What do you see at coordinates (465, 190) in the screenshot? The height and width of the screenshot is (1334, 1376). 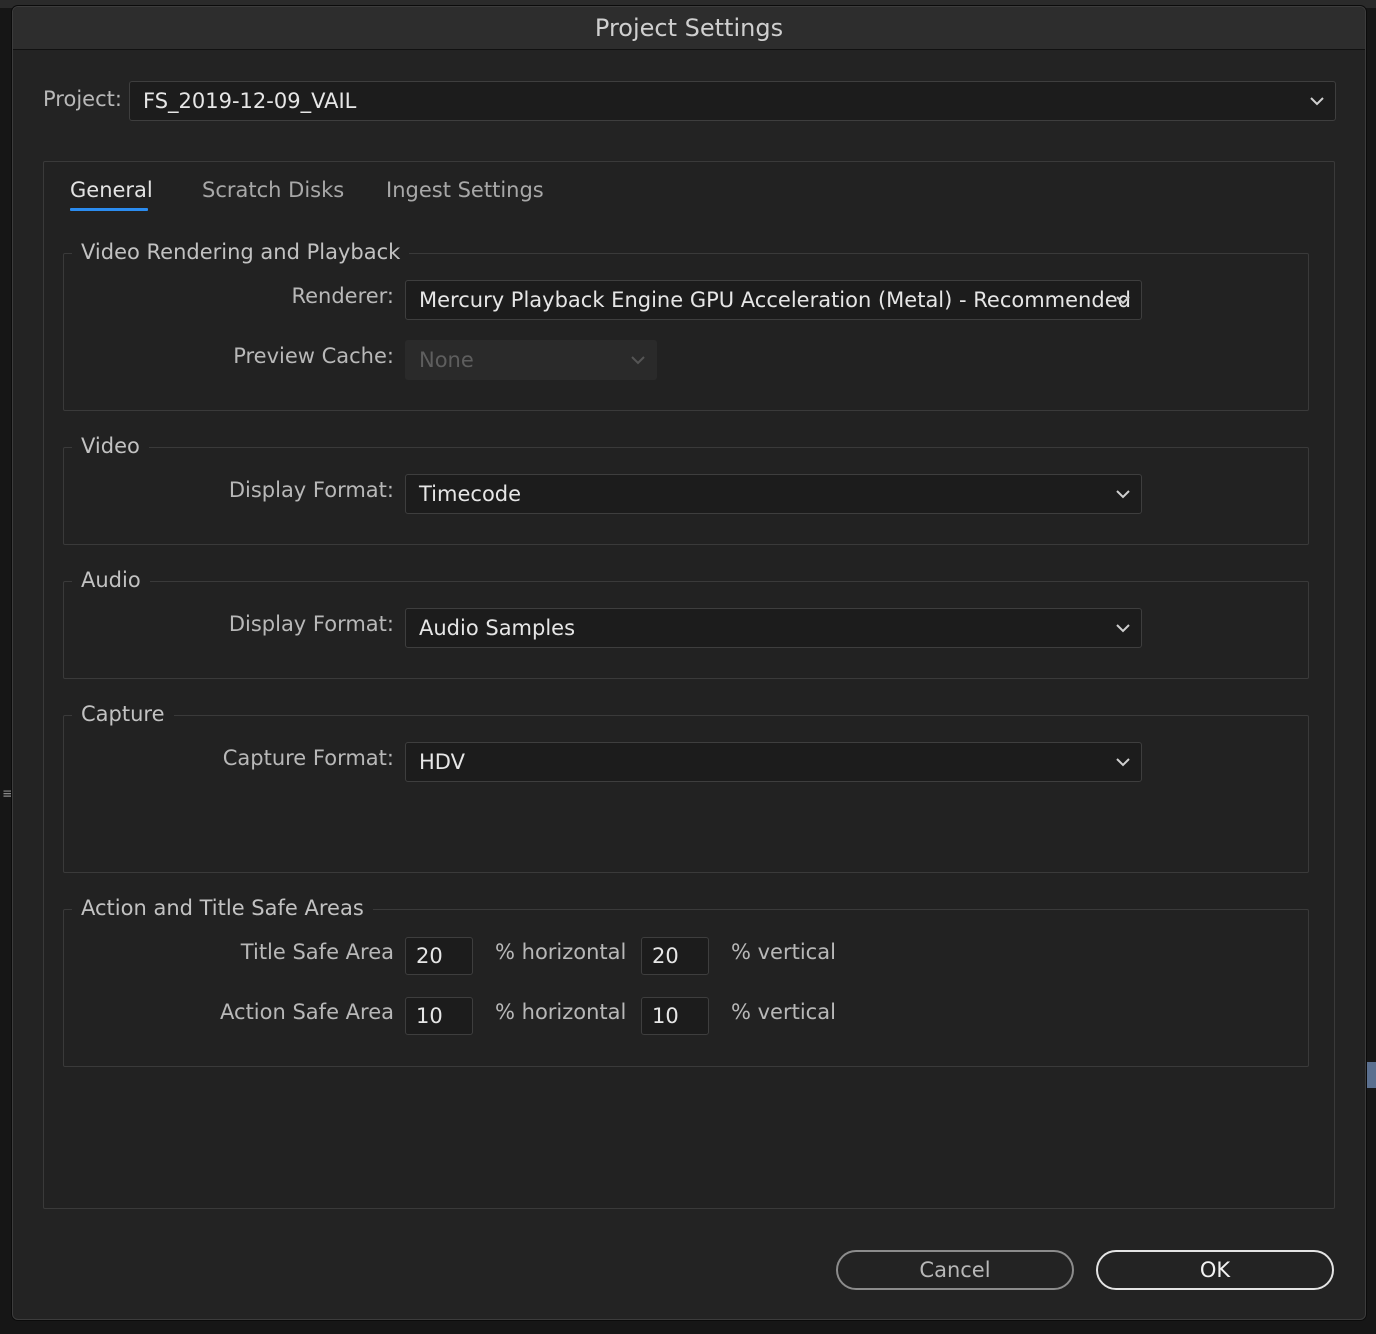 I see `tab-ingest-settings: Ingest Settings` at bounding box center [465, 190].